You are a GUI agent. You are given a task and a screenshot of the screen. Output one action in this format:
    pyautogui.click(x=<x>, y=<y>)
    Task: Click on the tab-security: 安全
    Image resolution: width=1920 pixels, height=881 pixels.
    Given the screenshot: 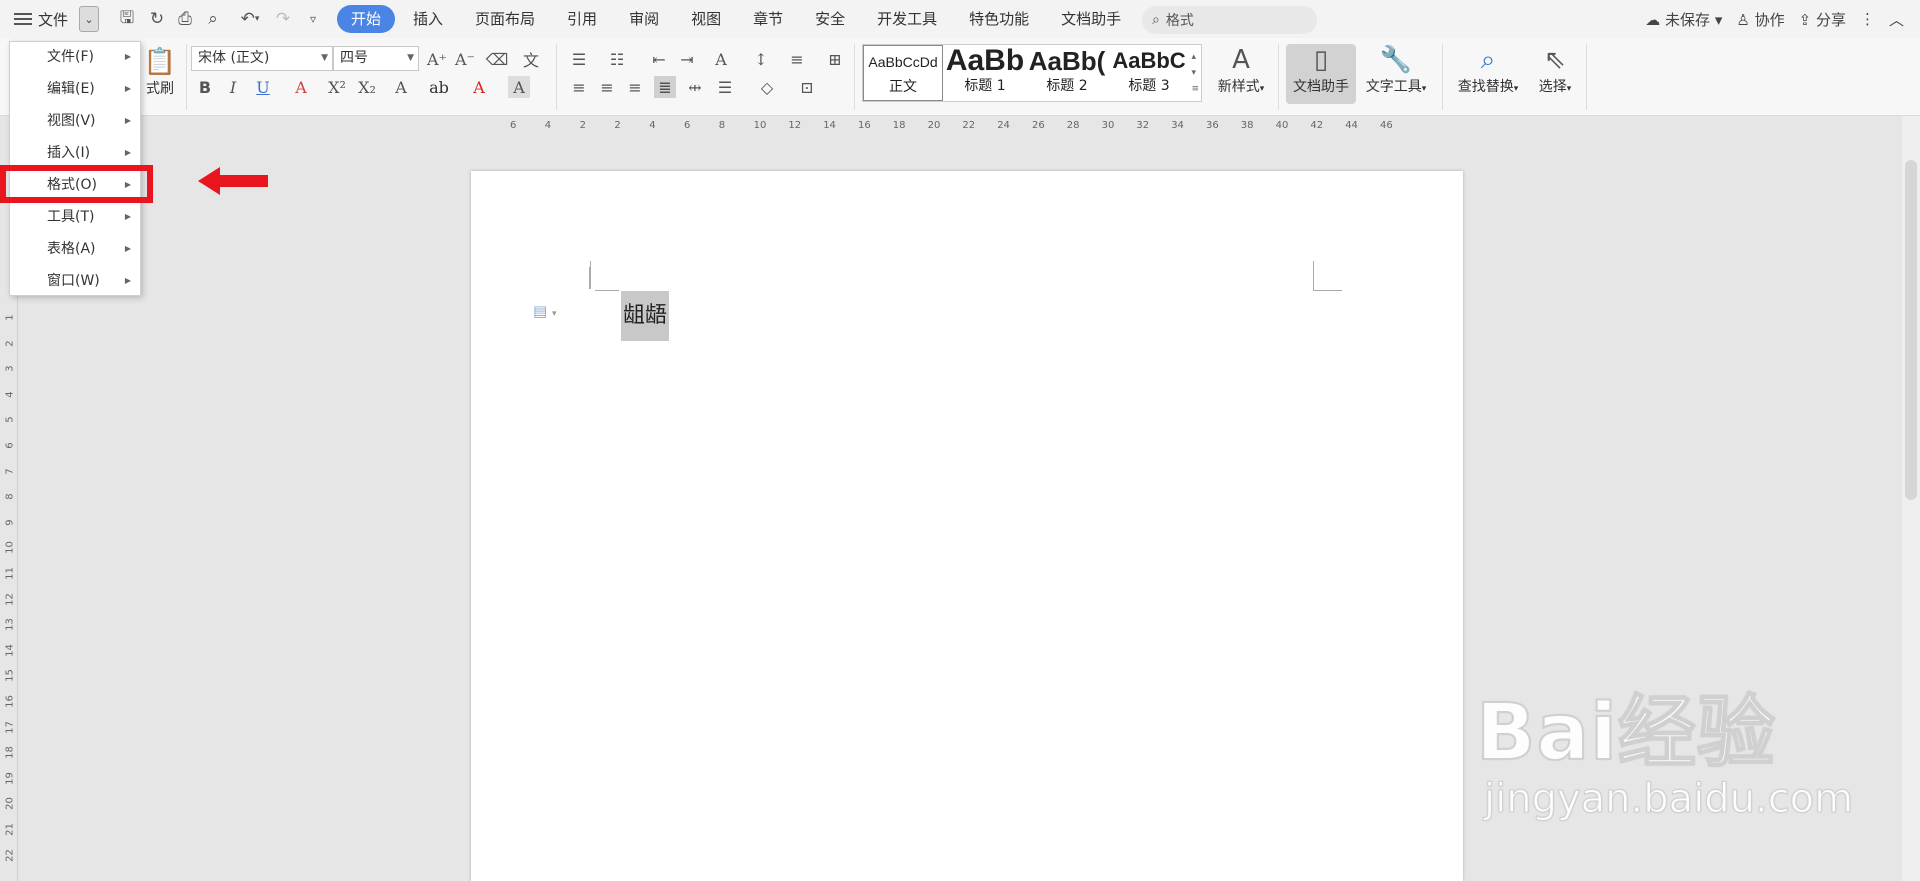 What is the action you would take?
    pyautogui.click(x=830, y=19)
    